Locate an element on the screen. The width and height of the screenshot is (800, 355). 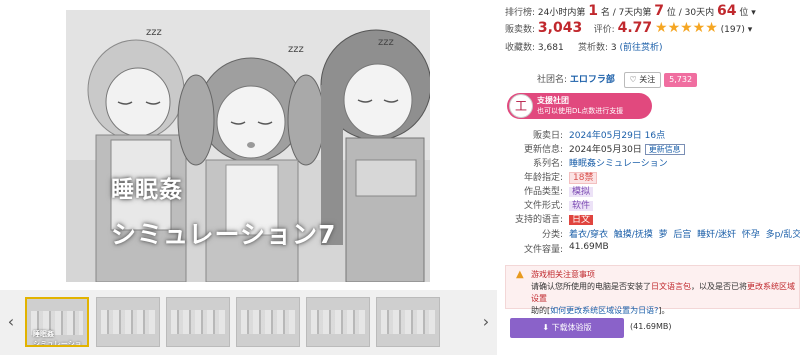
language-label: 支持的语言: is located at coordinates (538, 220).